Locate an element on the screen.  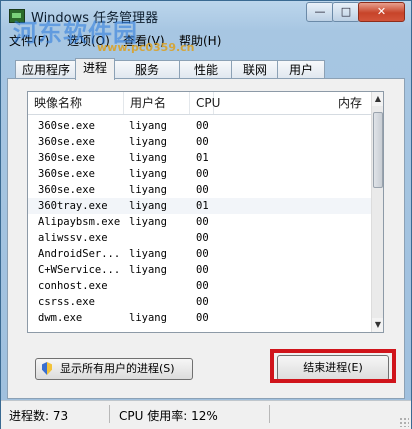
table-row: csrss.exe 00 is located at coordinates (200, 302).